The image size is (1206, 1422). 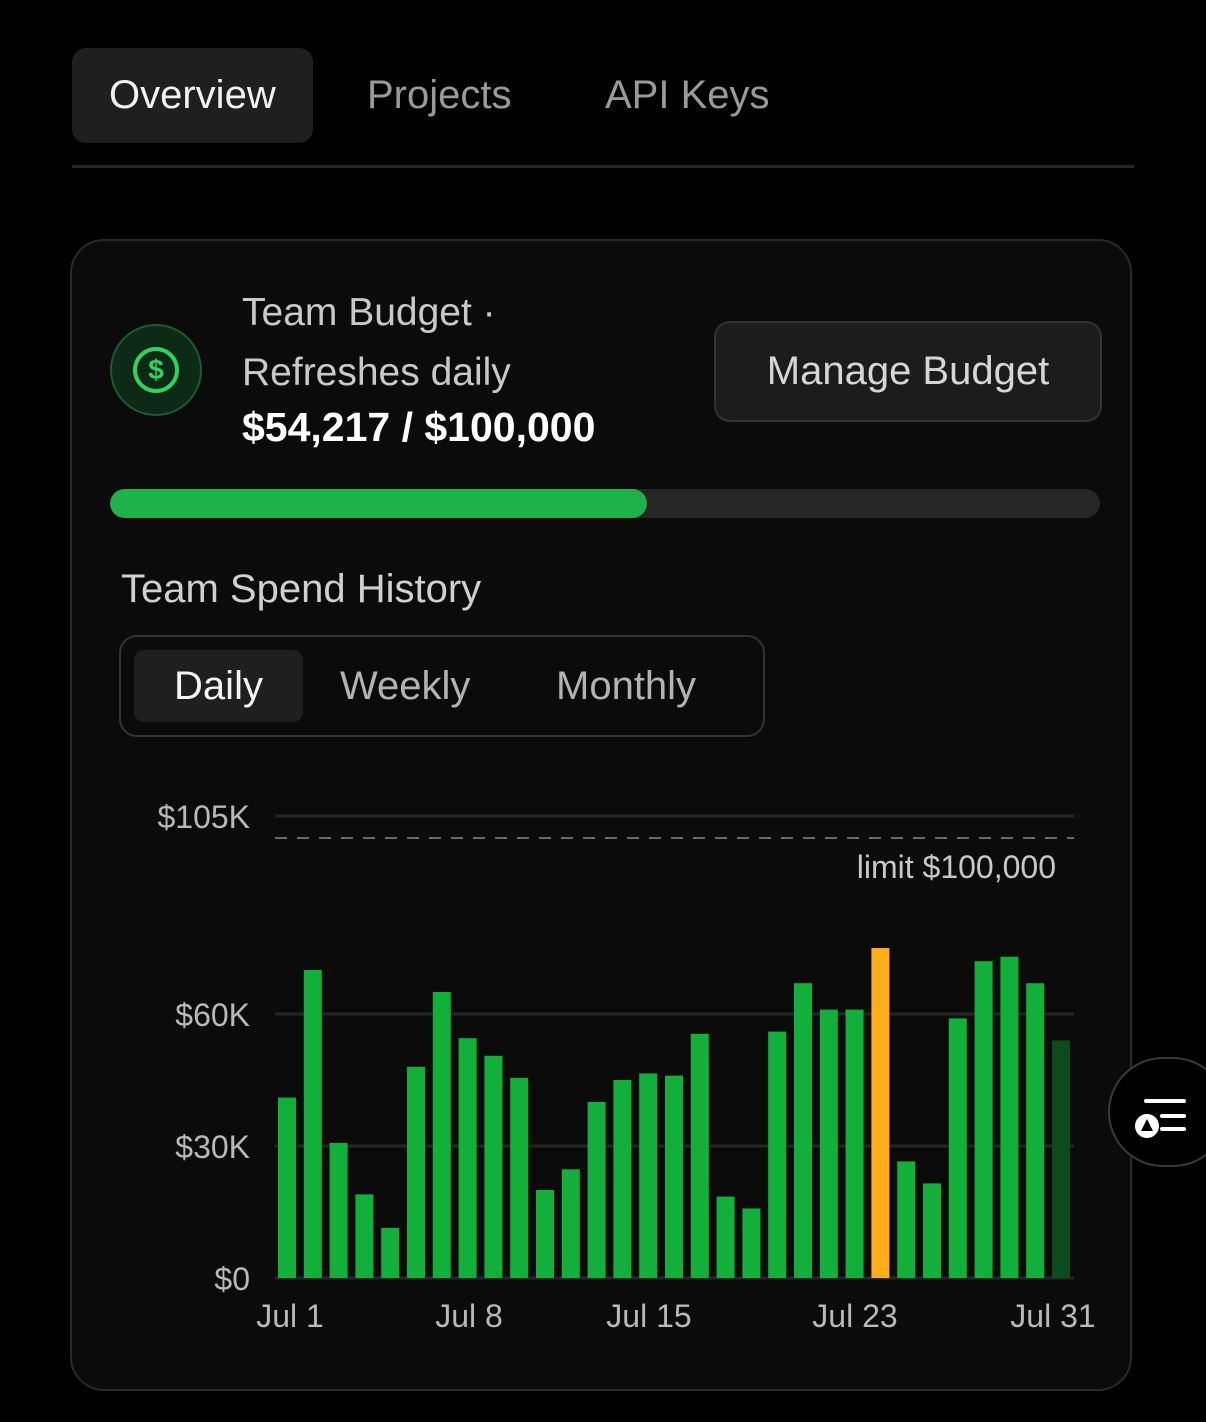 What do you see at coordinates (1160, 1118) in the screenshot?
I see `list-filter-icon` at bounding box center [1160, 1118].